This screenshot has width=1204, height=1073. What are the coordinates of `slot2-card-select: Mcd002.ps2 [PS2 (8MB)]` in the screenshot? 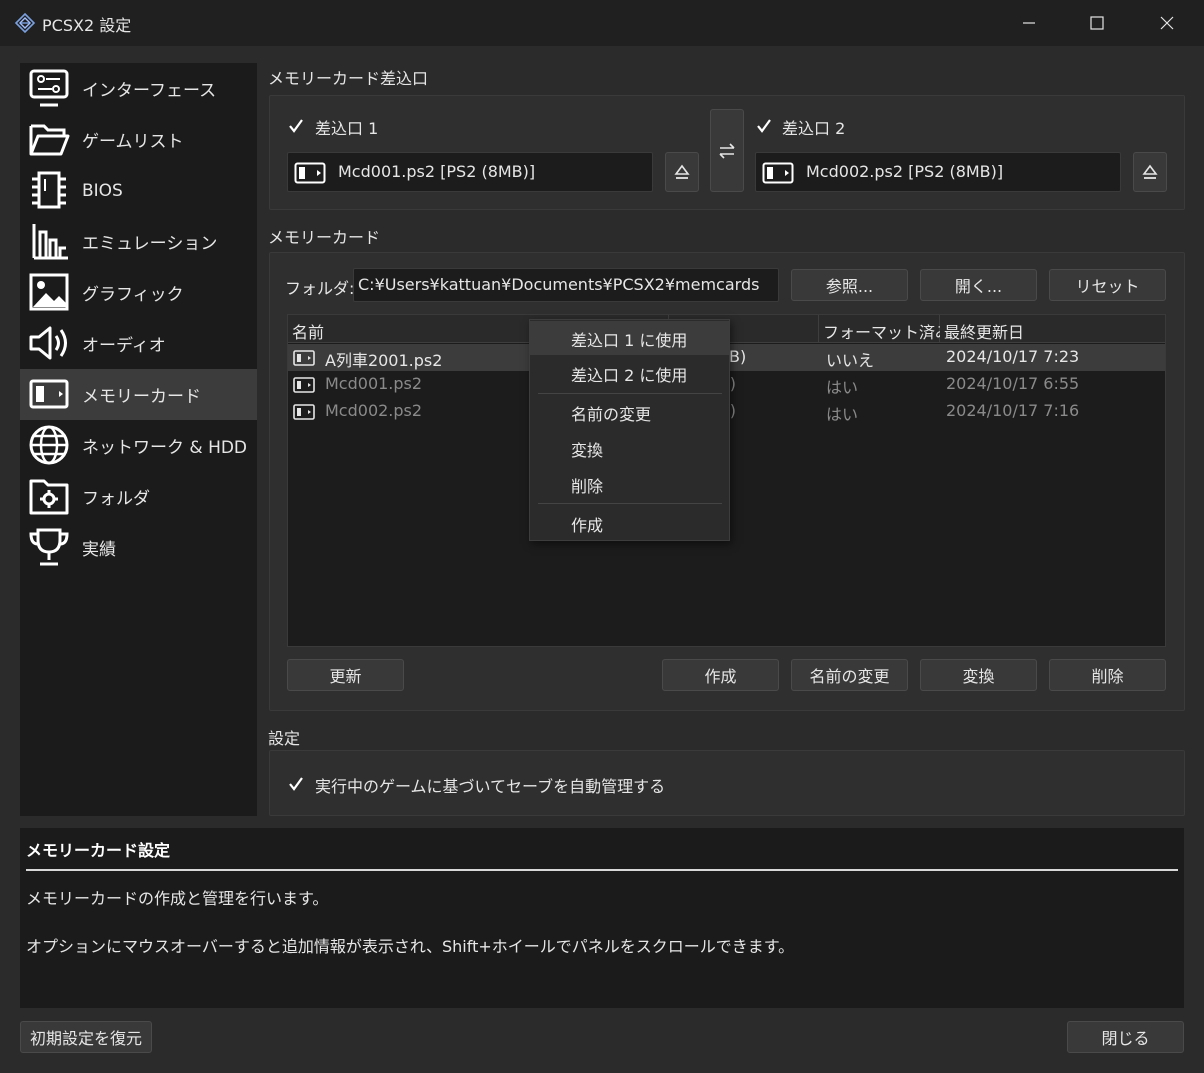 It's located at (938, 172).